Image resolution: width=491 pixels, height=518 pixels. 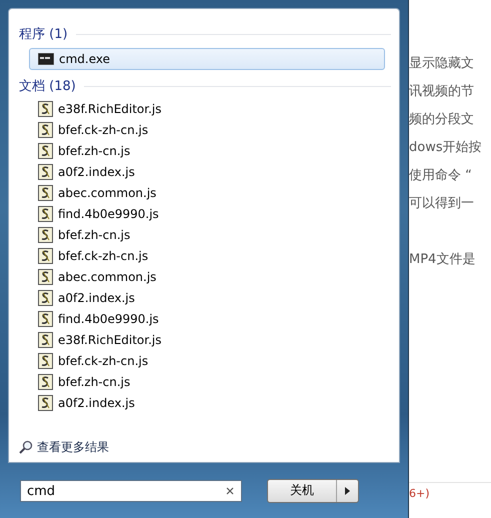 What do you see at coordinates (442, 92) in the screenshot?
I see `page-text: 讯视频的节` at bounding box center [442, 92].